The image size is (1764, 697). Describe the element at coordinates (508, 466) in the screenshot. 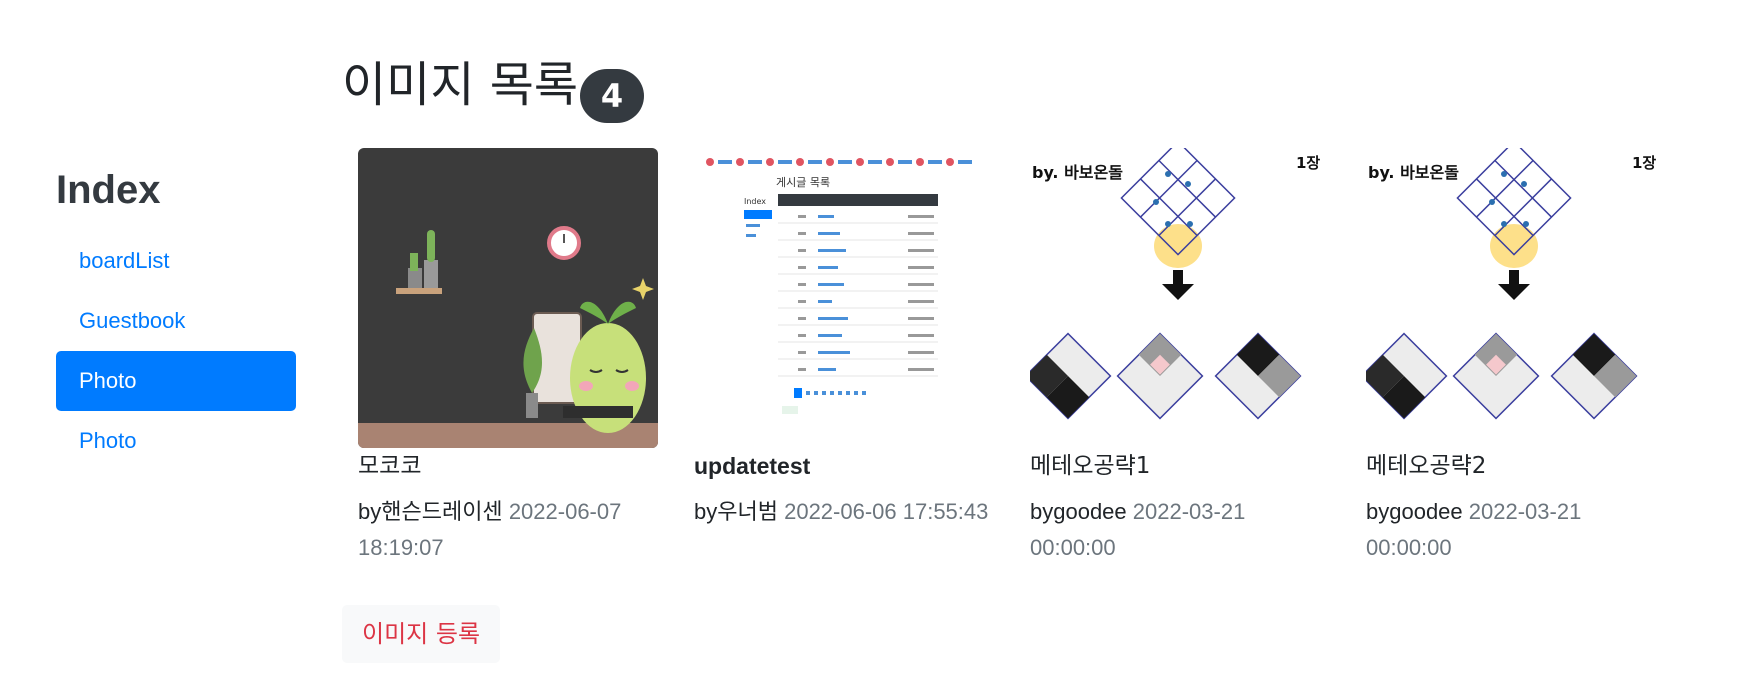

I see `card-title: 모코코` at that location.